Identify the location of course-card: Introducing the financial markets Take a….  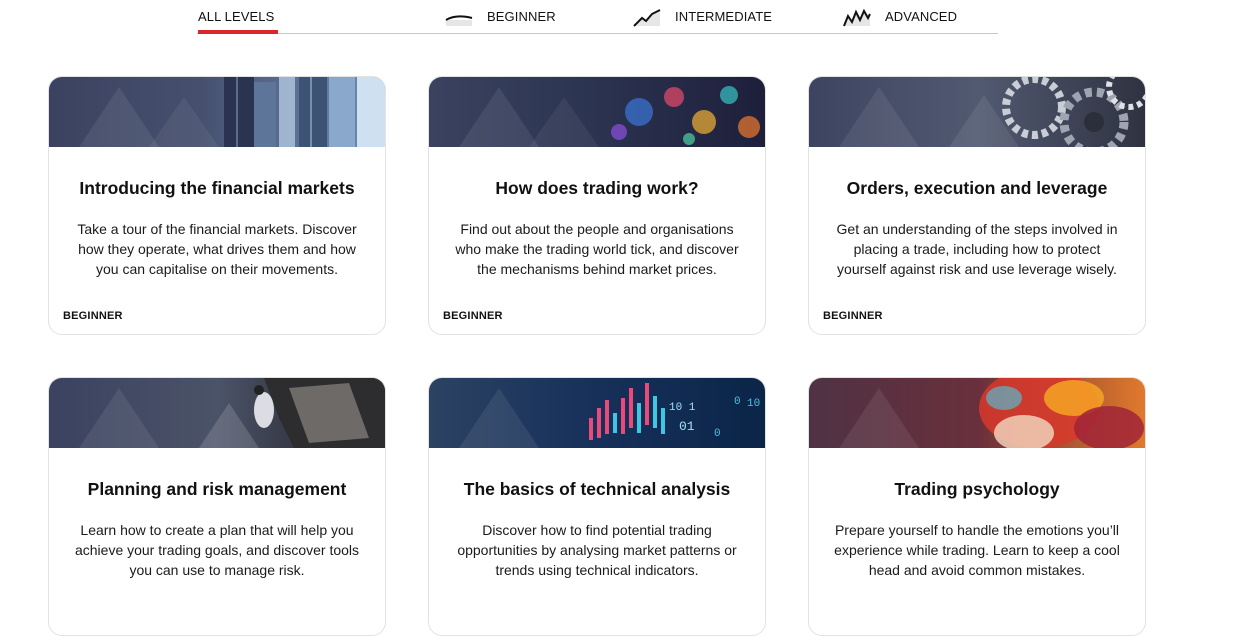
(217, 205).